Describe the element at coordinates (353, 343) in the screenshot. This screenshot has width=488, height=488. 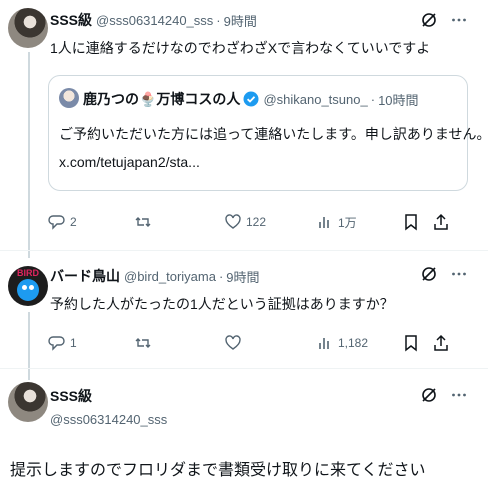
I see `view-count: 1,182` at that location.